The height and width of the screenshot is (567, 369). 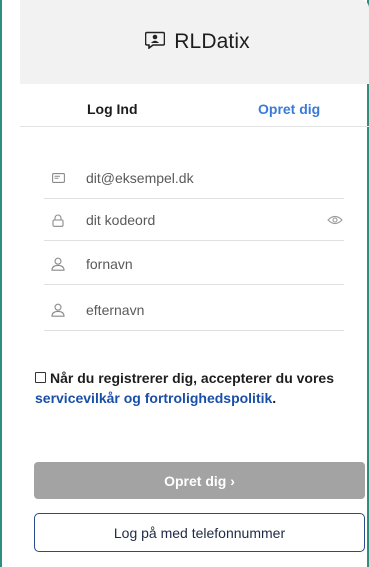 What do you see at coordinates (58, 178) in the screenshot?
I see `mail-icon` at bounding box center [58, 178].